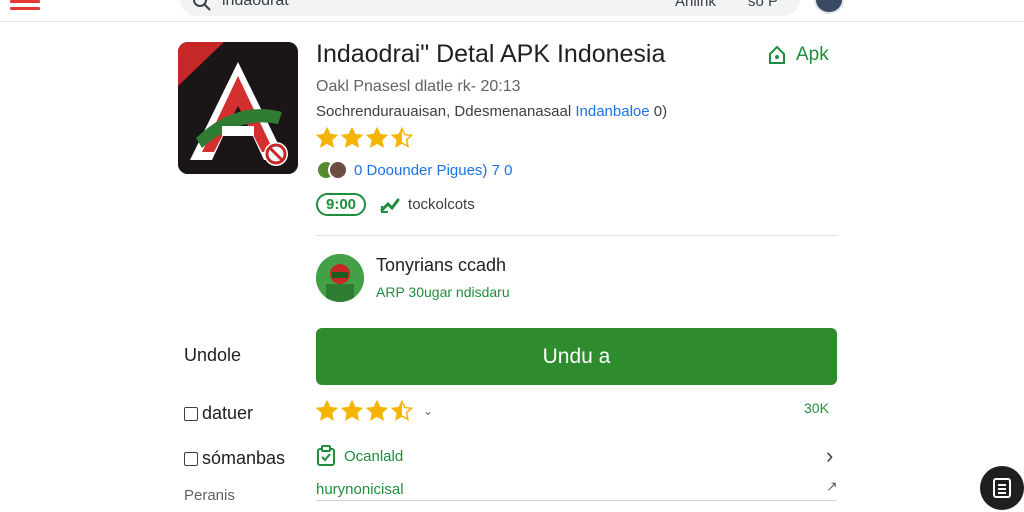  I want to click on download-button: Undu a, so click(576, 356).